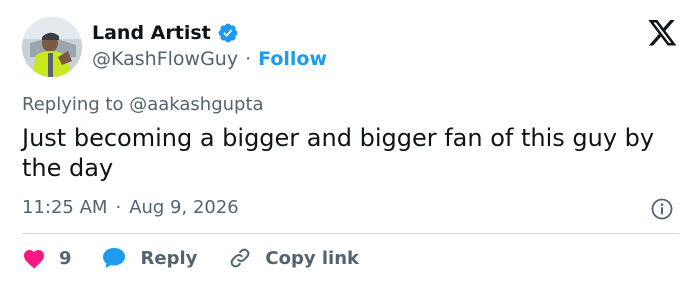  I want to click on reply-label: Reply, so click(169, 258).